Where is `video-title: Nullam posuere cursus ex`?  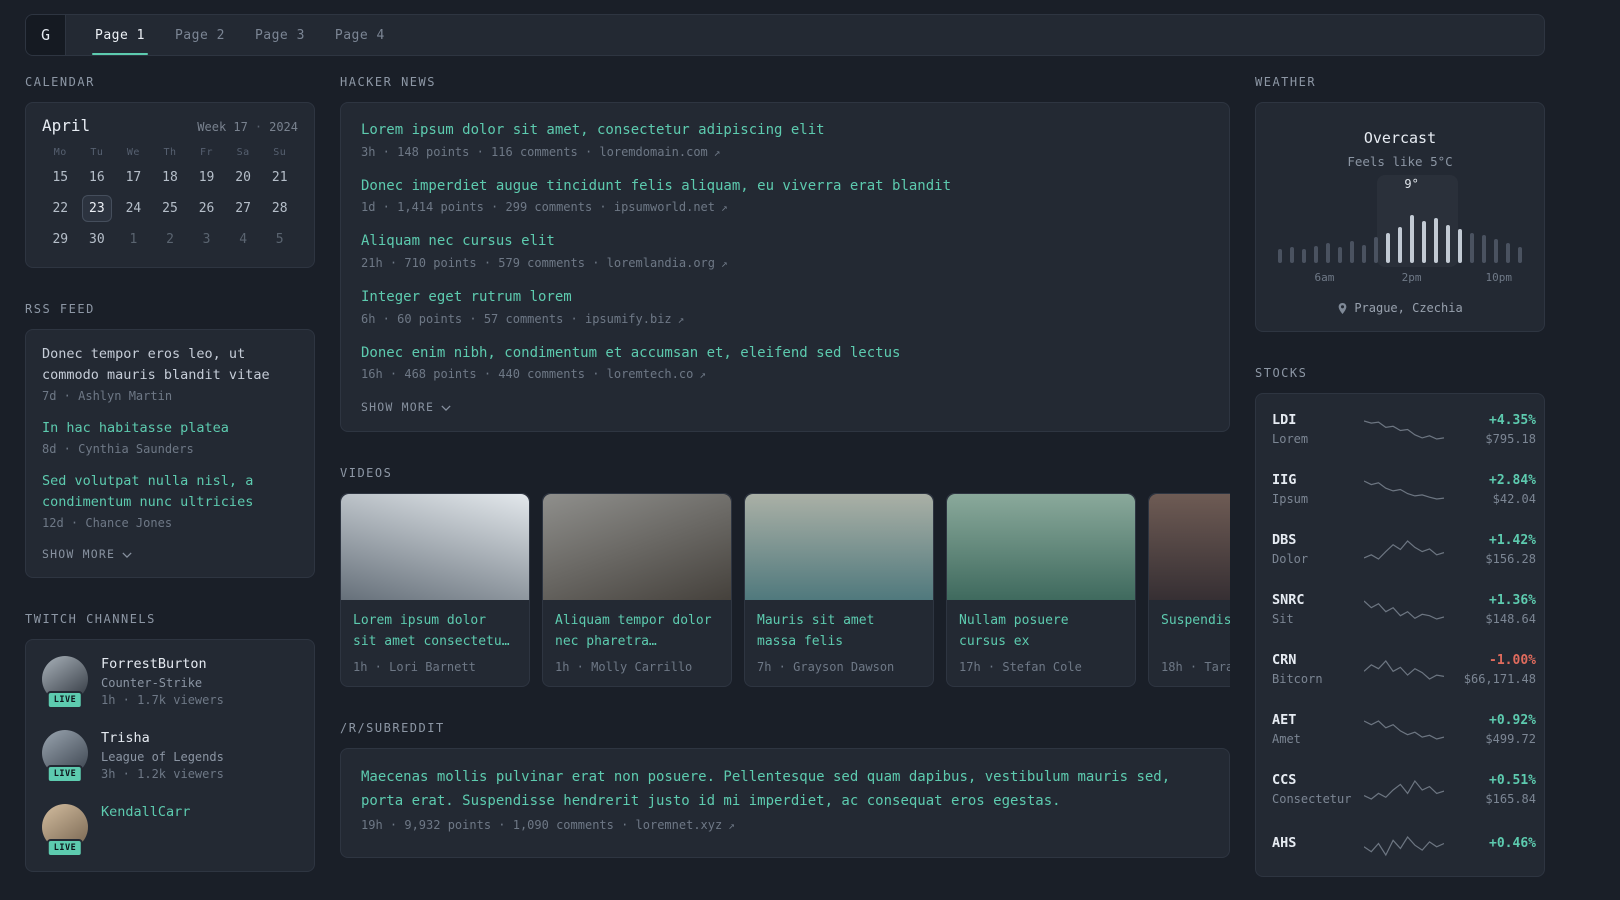 video-title: Nullam posuere cursus ex is located at coordinates (1041, 632).